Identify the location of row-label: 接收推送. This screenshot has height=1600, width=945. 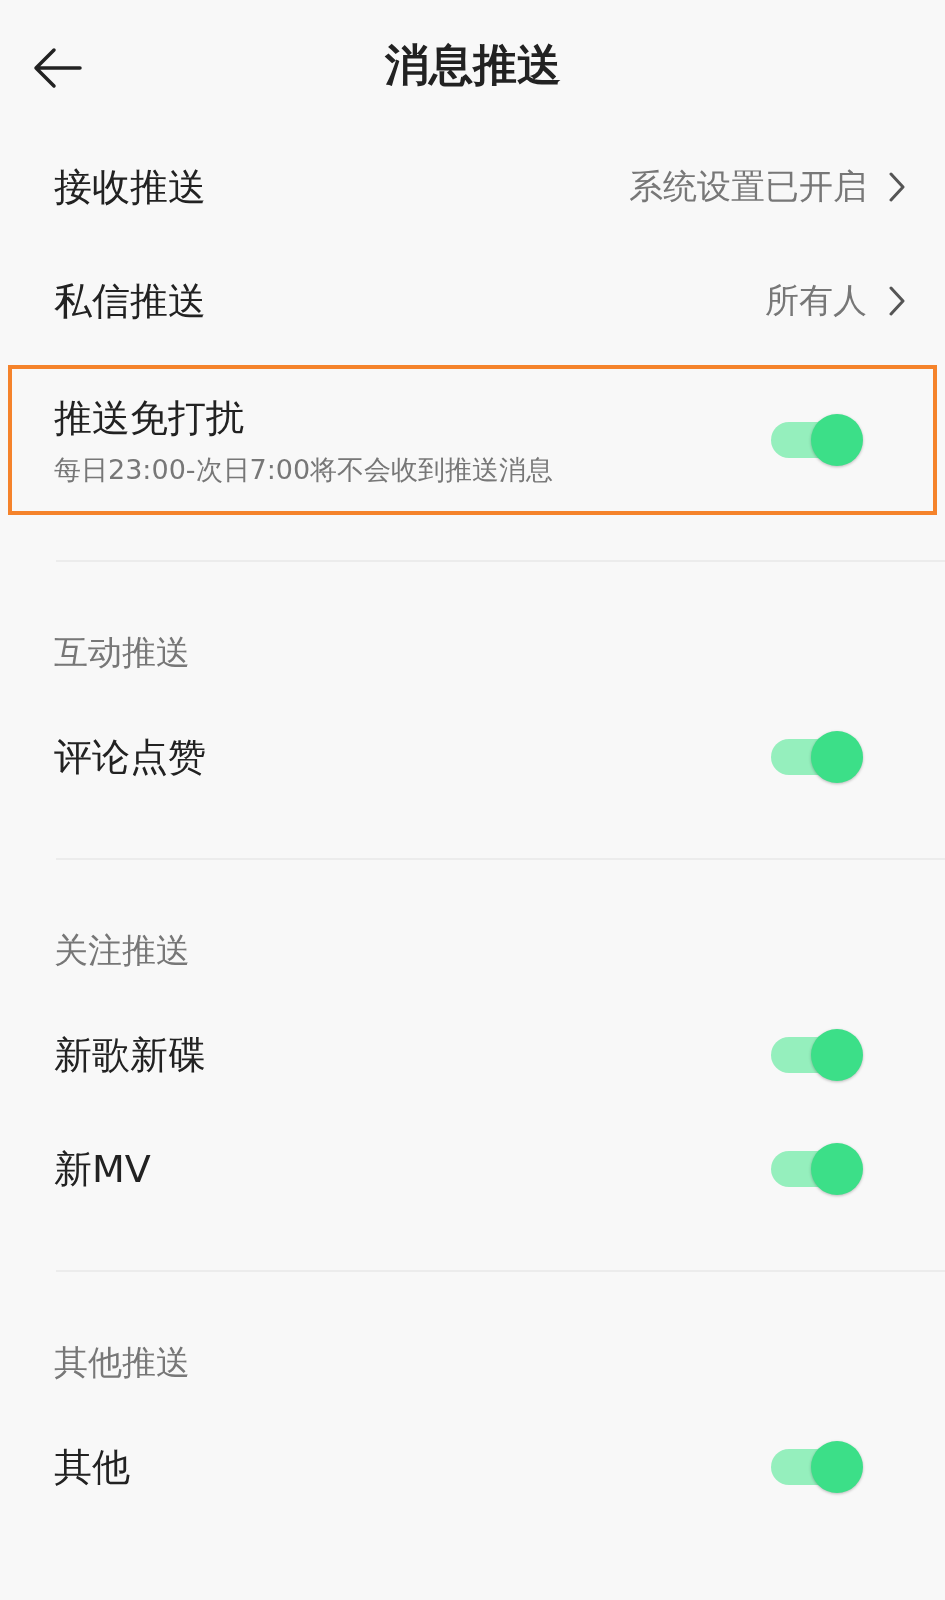
(130, 187).